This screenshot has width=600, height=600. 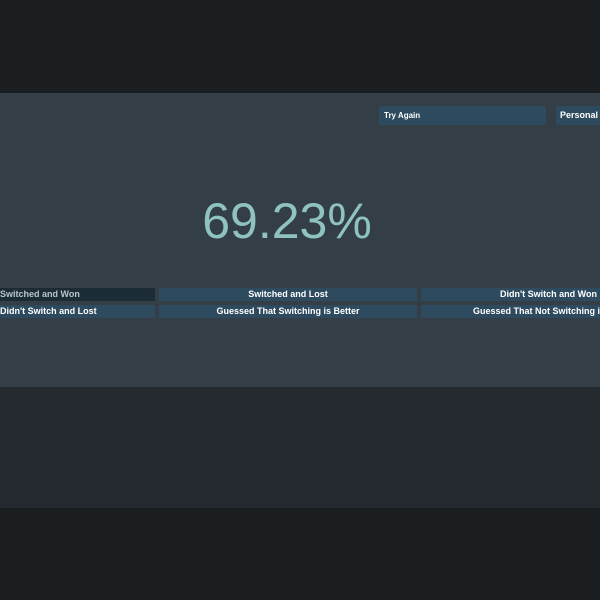 I want to click on stat-guessed-not-switching-better: Guessed That Not Switching is Better, so click(x=510, y=311).